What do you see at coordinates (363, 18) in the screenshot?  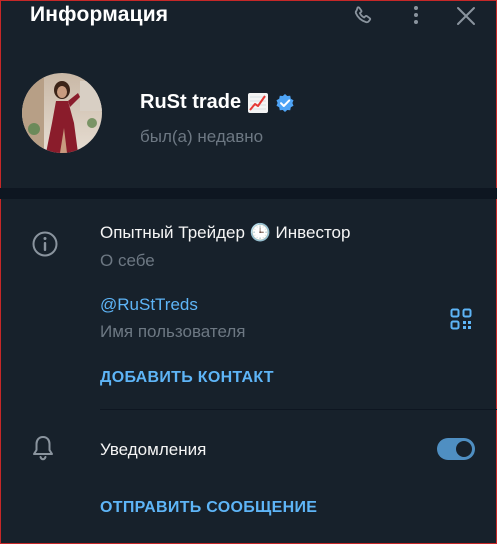 I see `phone-icon` at bounding box center [363, 18].